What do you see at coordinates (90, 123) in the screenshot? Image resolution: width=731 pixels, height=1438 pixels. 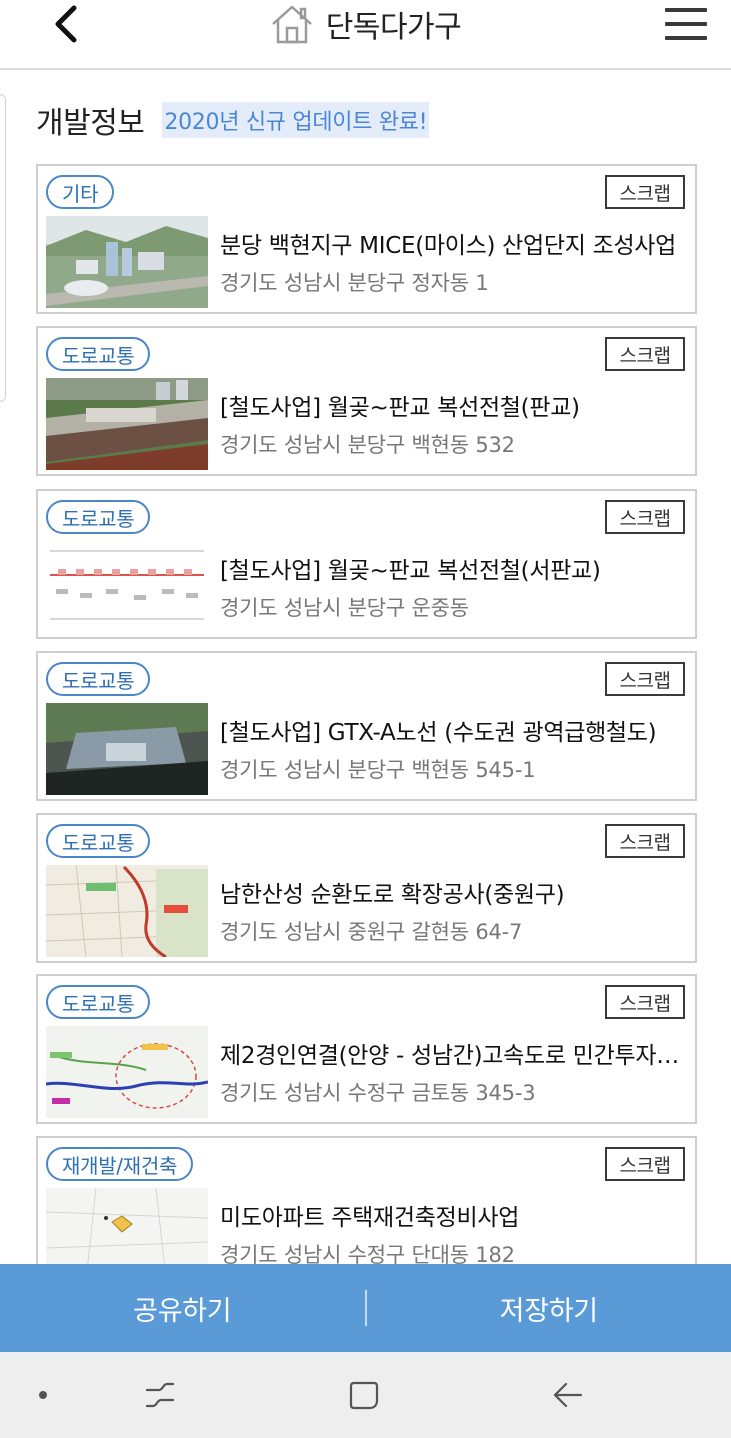 I see `section-title: 개발정보` at bounding box center [90, 123].